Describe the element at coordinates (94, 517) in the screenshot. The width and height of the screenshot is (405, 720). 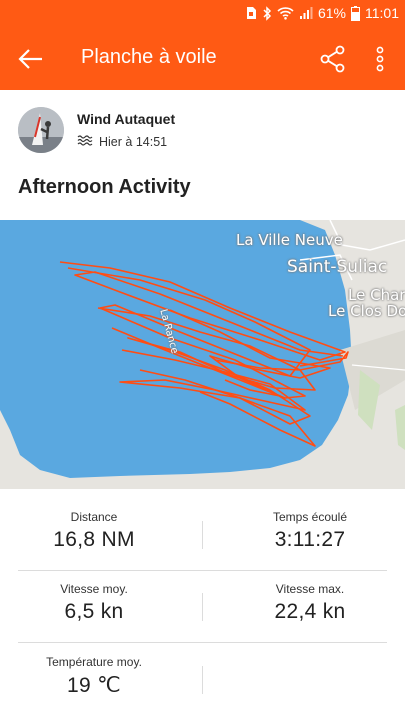
I see `stat-label: Distance` at that location.